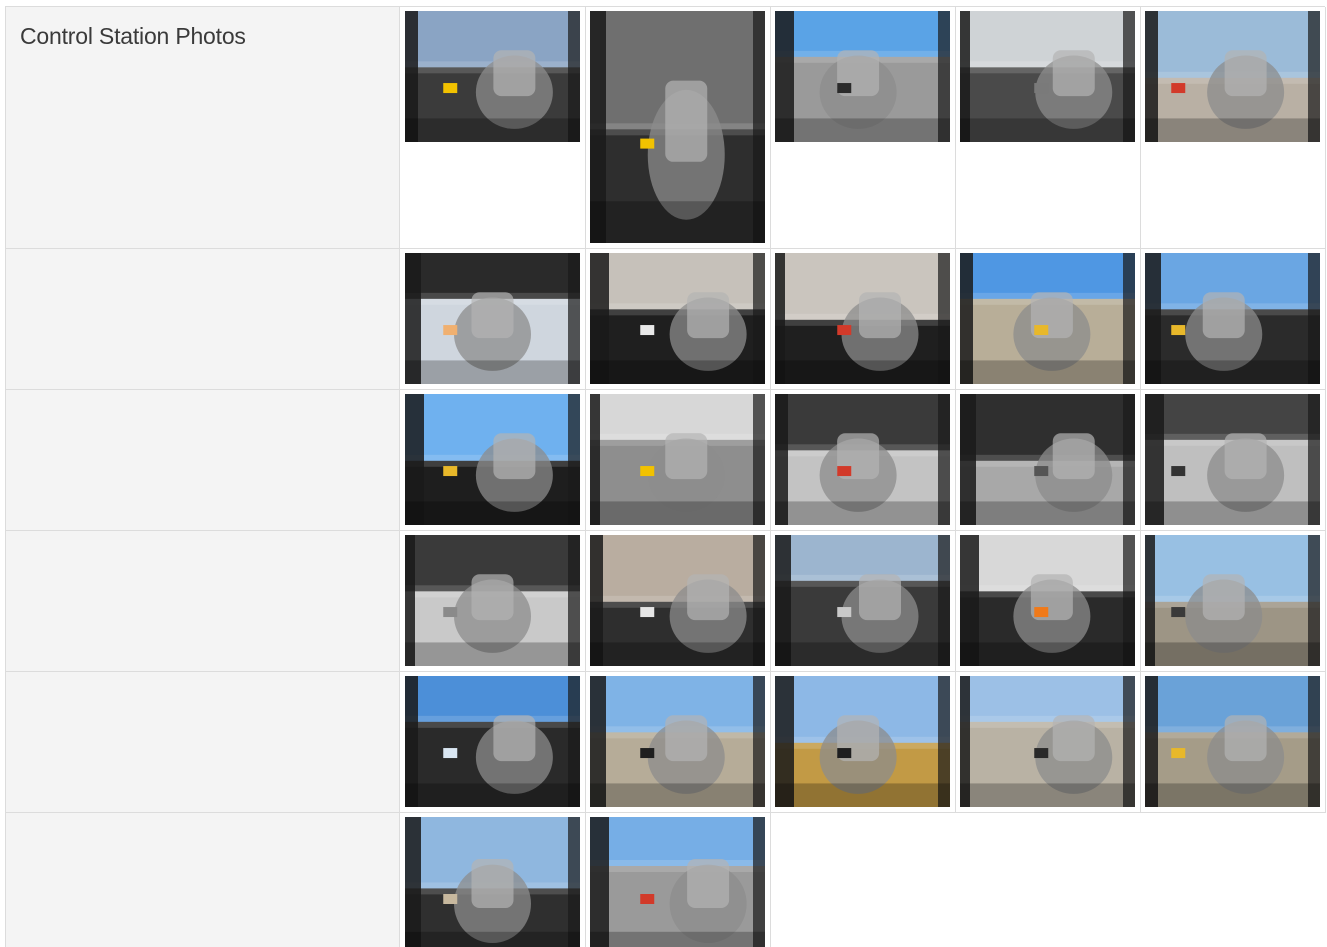 The width and height of the screenshot is (1327, 947). I want to click on joystick-lever-photo, so click(1232, 76).